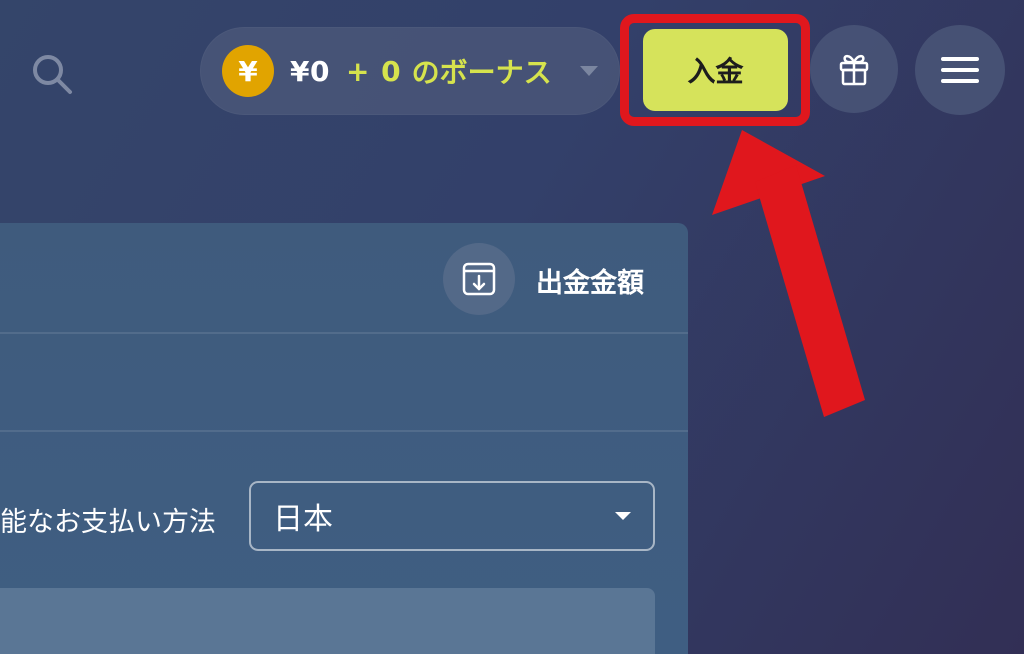 This screenshot has height=654, width=1024. Describe the element at coordinates (373, 71) in the screenshot. I see `bonus-amount: + 0` at that location.